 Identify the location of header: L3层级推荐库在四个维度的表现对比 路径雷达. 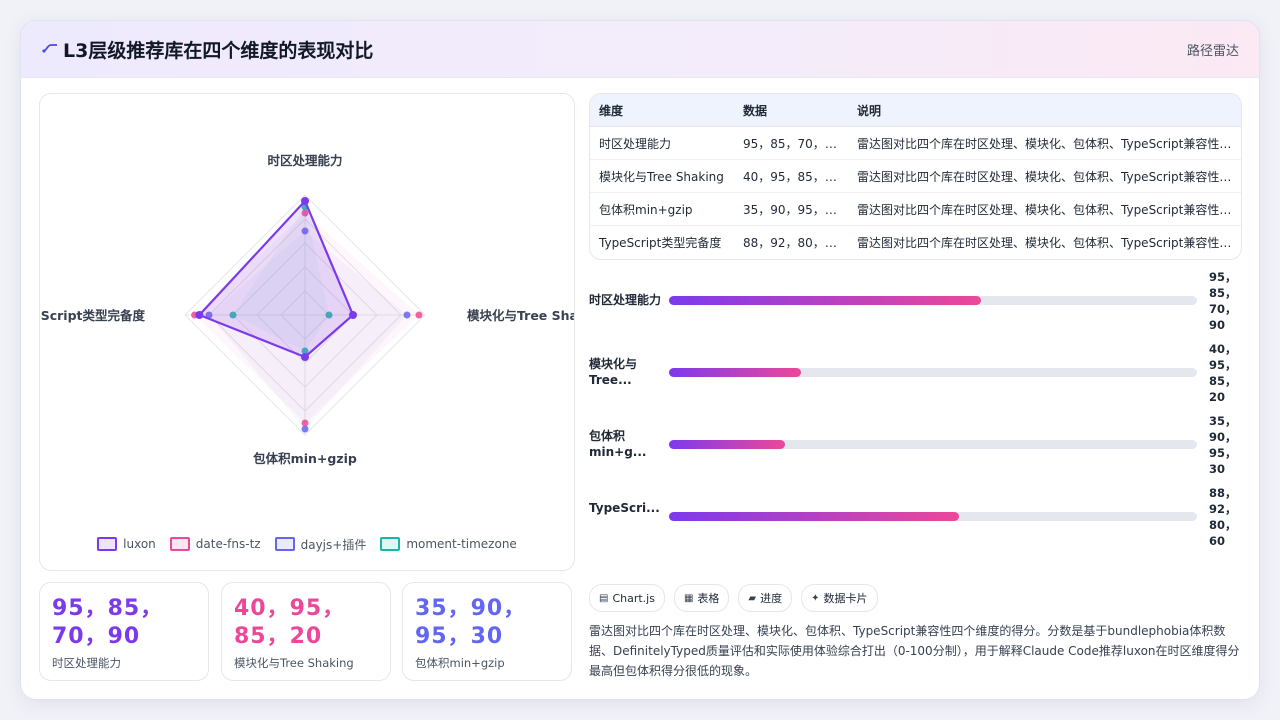
(640, 49).